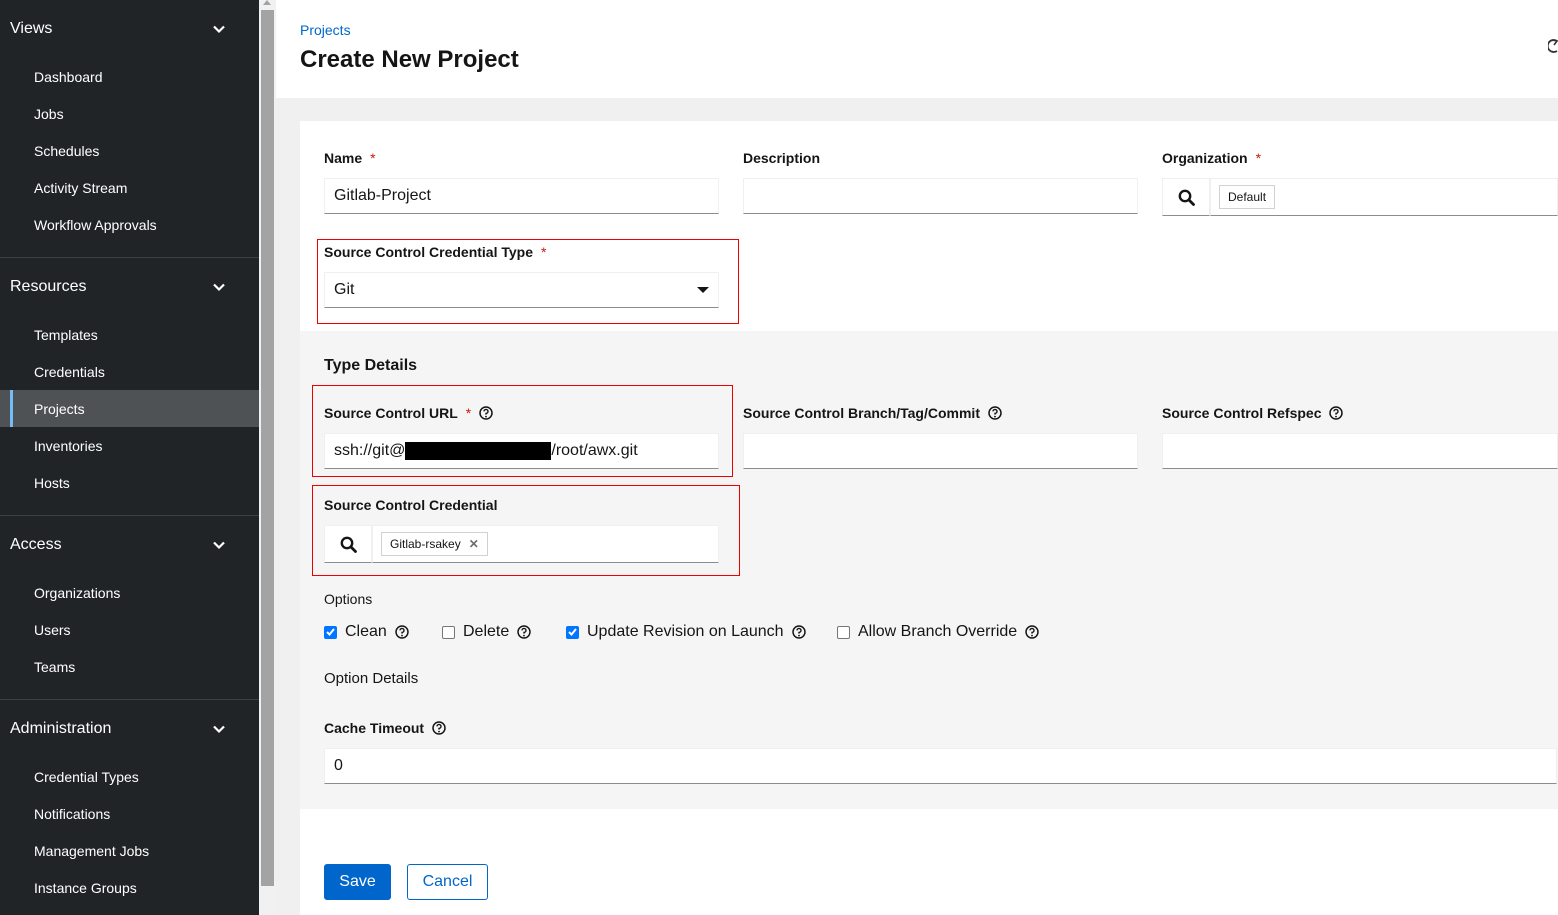  I want to click on close-icon: ✕, so click(474, 544).